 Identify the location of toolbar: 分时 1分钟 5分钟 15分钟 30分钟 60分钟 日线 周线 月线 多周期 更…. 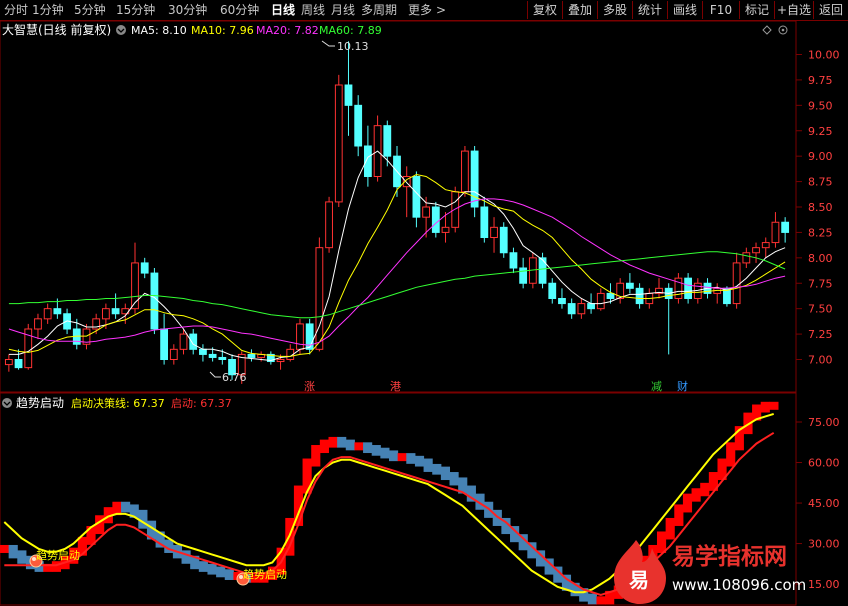
(424, 10).